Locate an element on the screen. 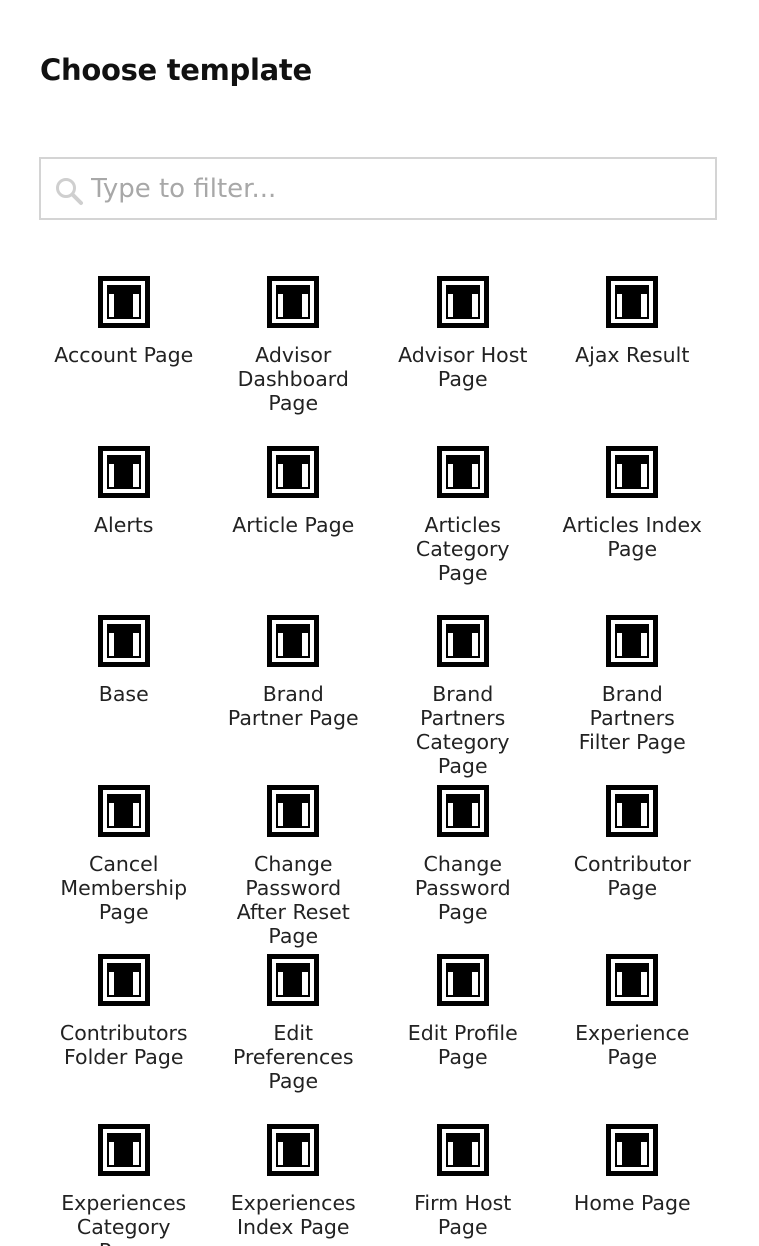 This screenshot has width=759, height=1246. template-tile-contributor-page: Contributor Page is located at coordinates (633, 869).